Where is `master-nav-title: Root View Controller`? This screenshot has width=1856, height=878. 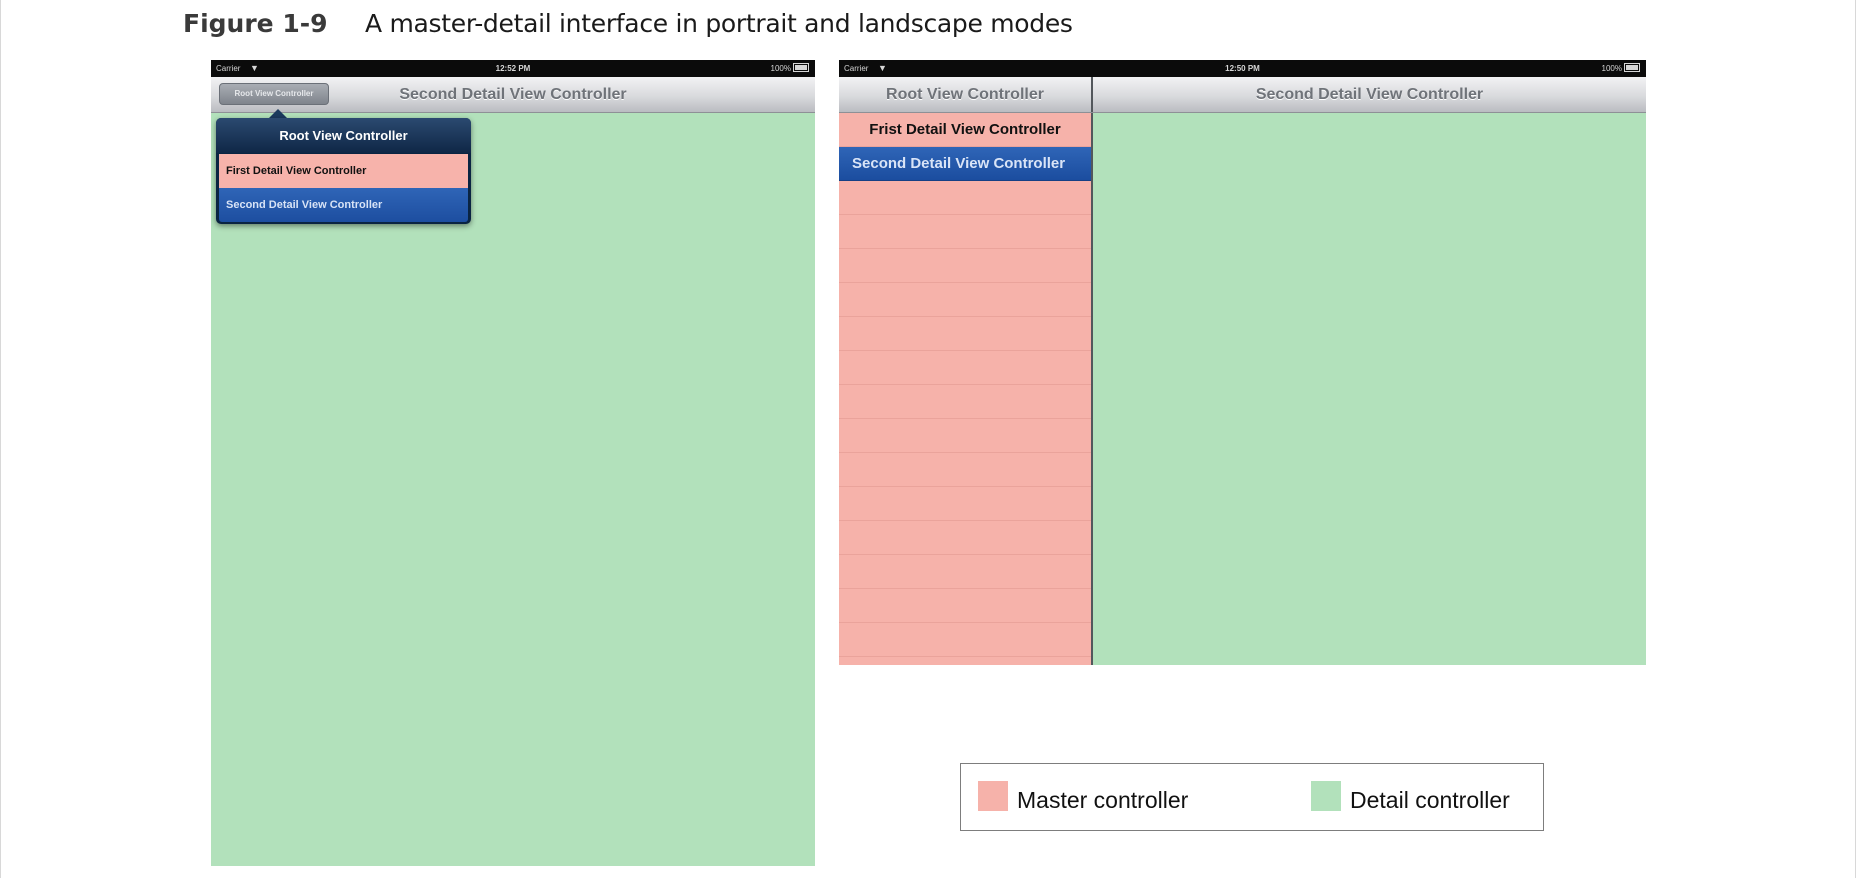 master-nav-title: Root View Controller is located at coordinates (965, 94).